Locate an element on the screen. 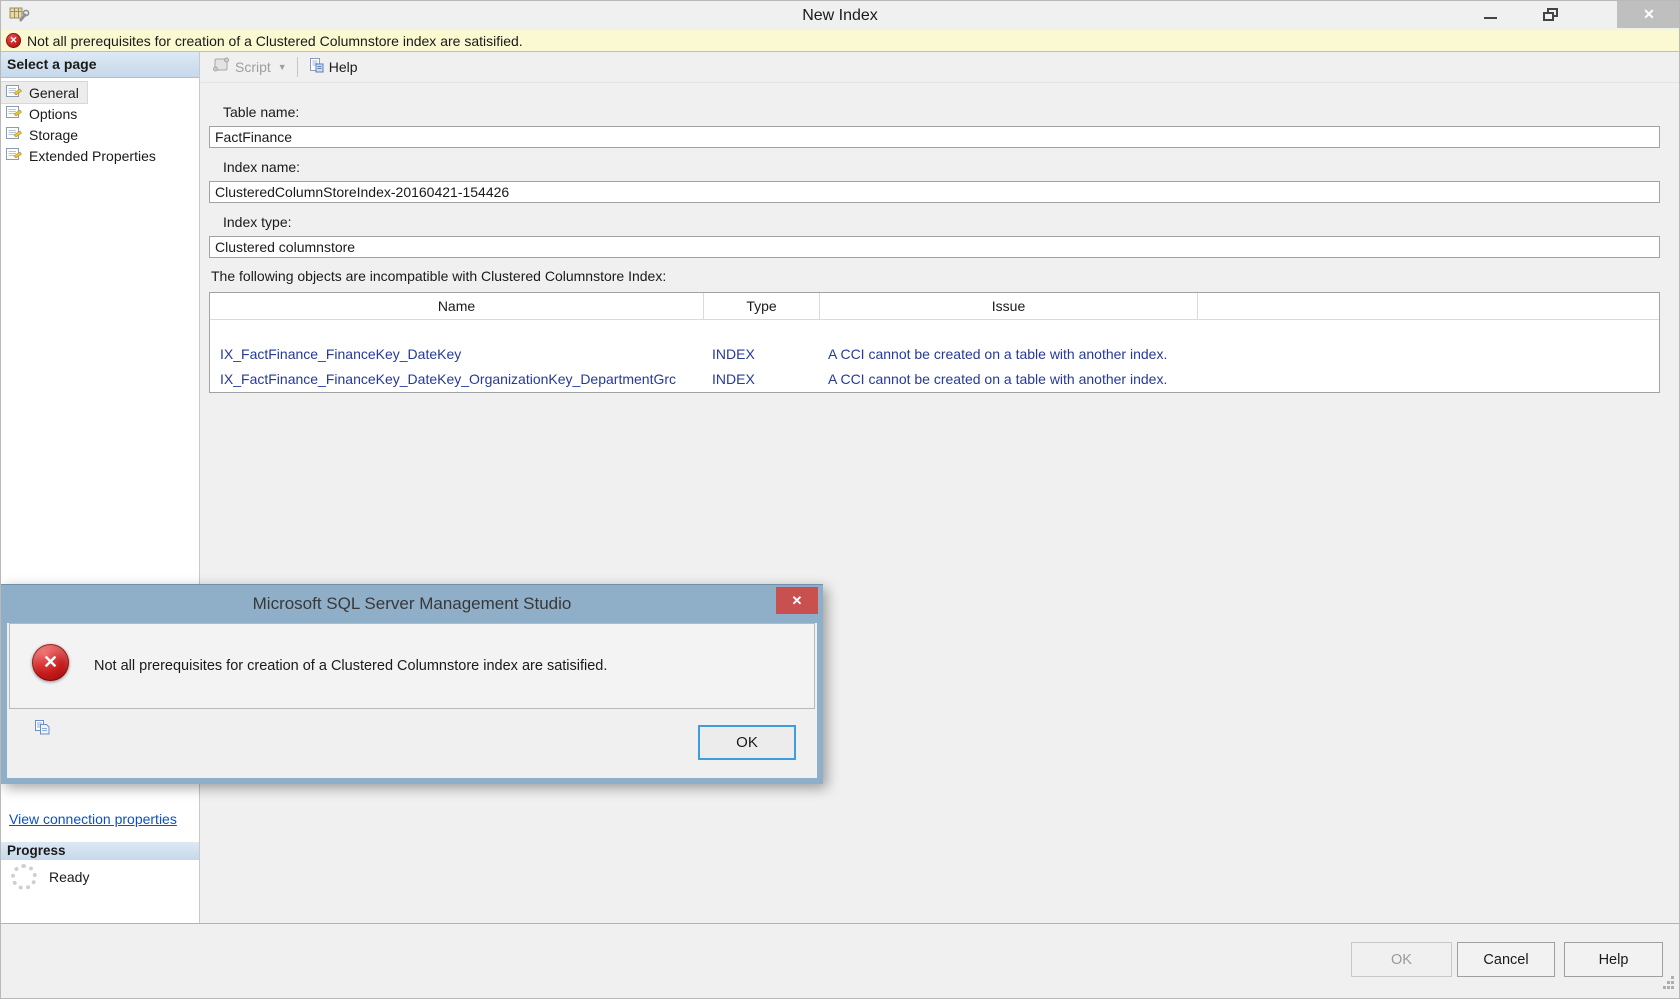  resize-grip is located at coordinates (1668, 984).